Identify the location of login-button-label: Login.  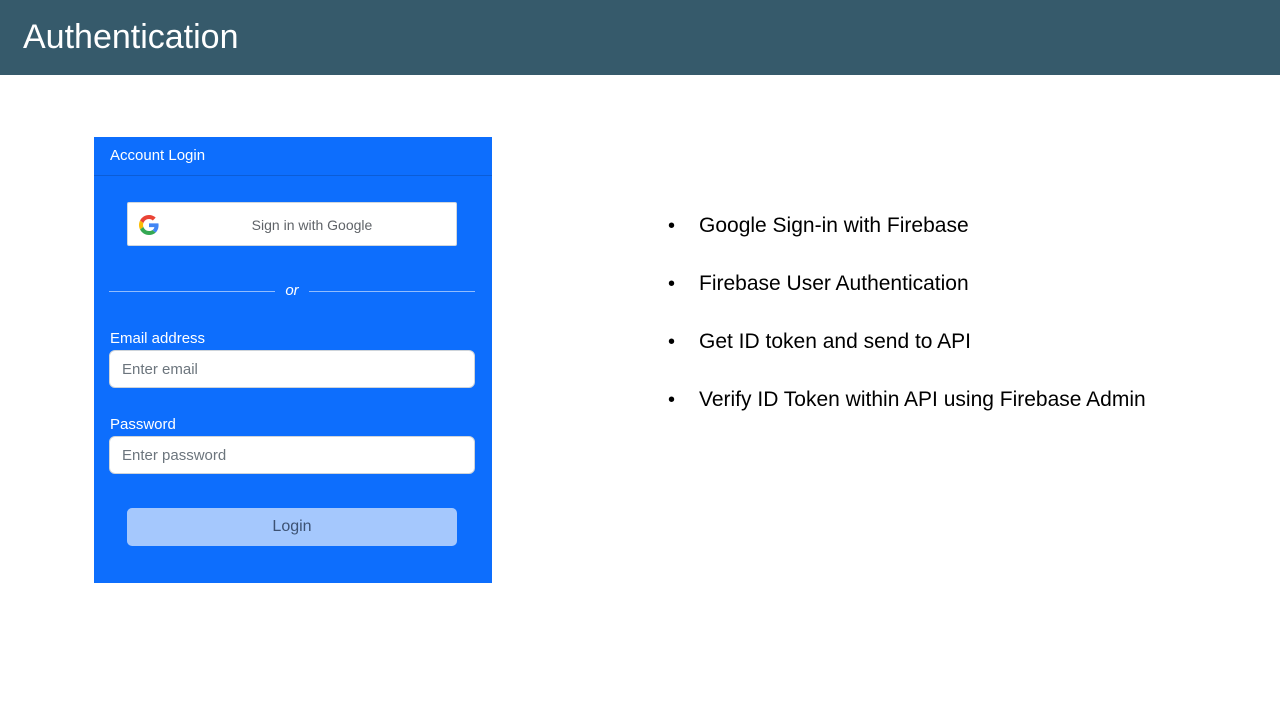
(292, 526).